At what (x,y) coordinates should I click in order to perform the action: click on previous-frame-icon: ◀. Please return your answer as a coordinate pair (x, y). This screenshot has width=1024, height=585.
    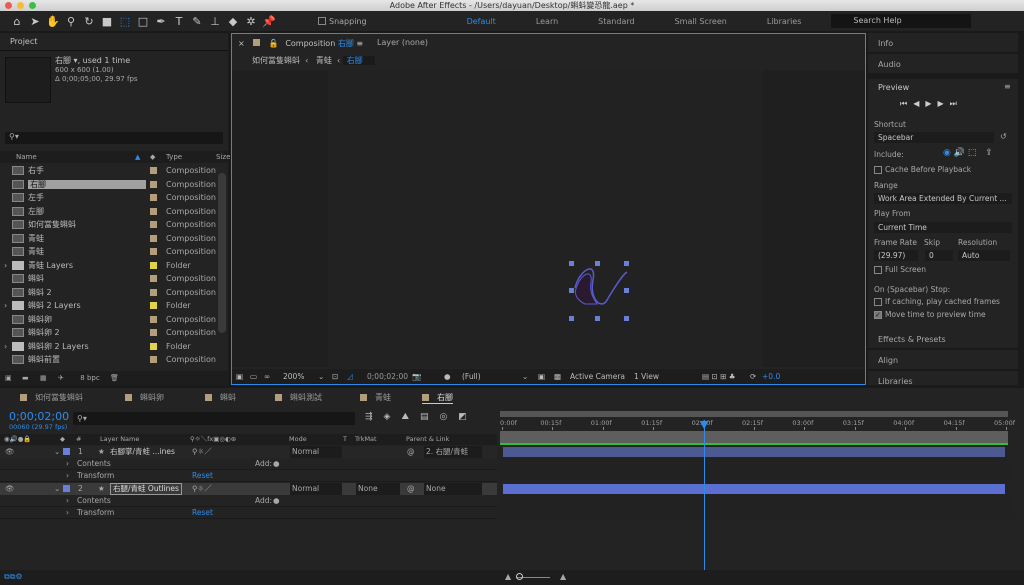
    Looking at the image, I should click on (919, 103).